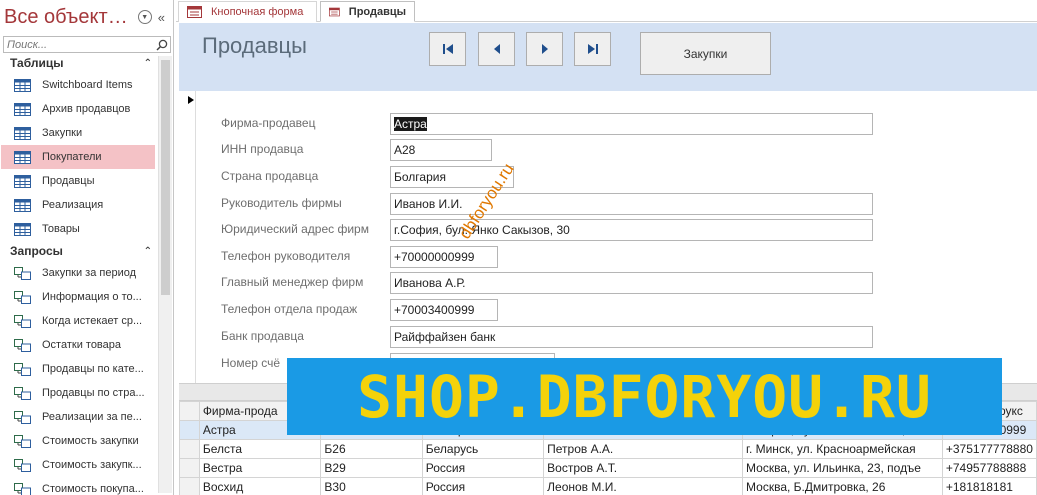 The height and width of the screenshot is (495, 1037). Describe the element at coordinates (295, 229) in the screenshot. I see `field-label: Юридический адрес фирм` at that location.